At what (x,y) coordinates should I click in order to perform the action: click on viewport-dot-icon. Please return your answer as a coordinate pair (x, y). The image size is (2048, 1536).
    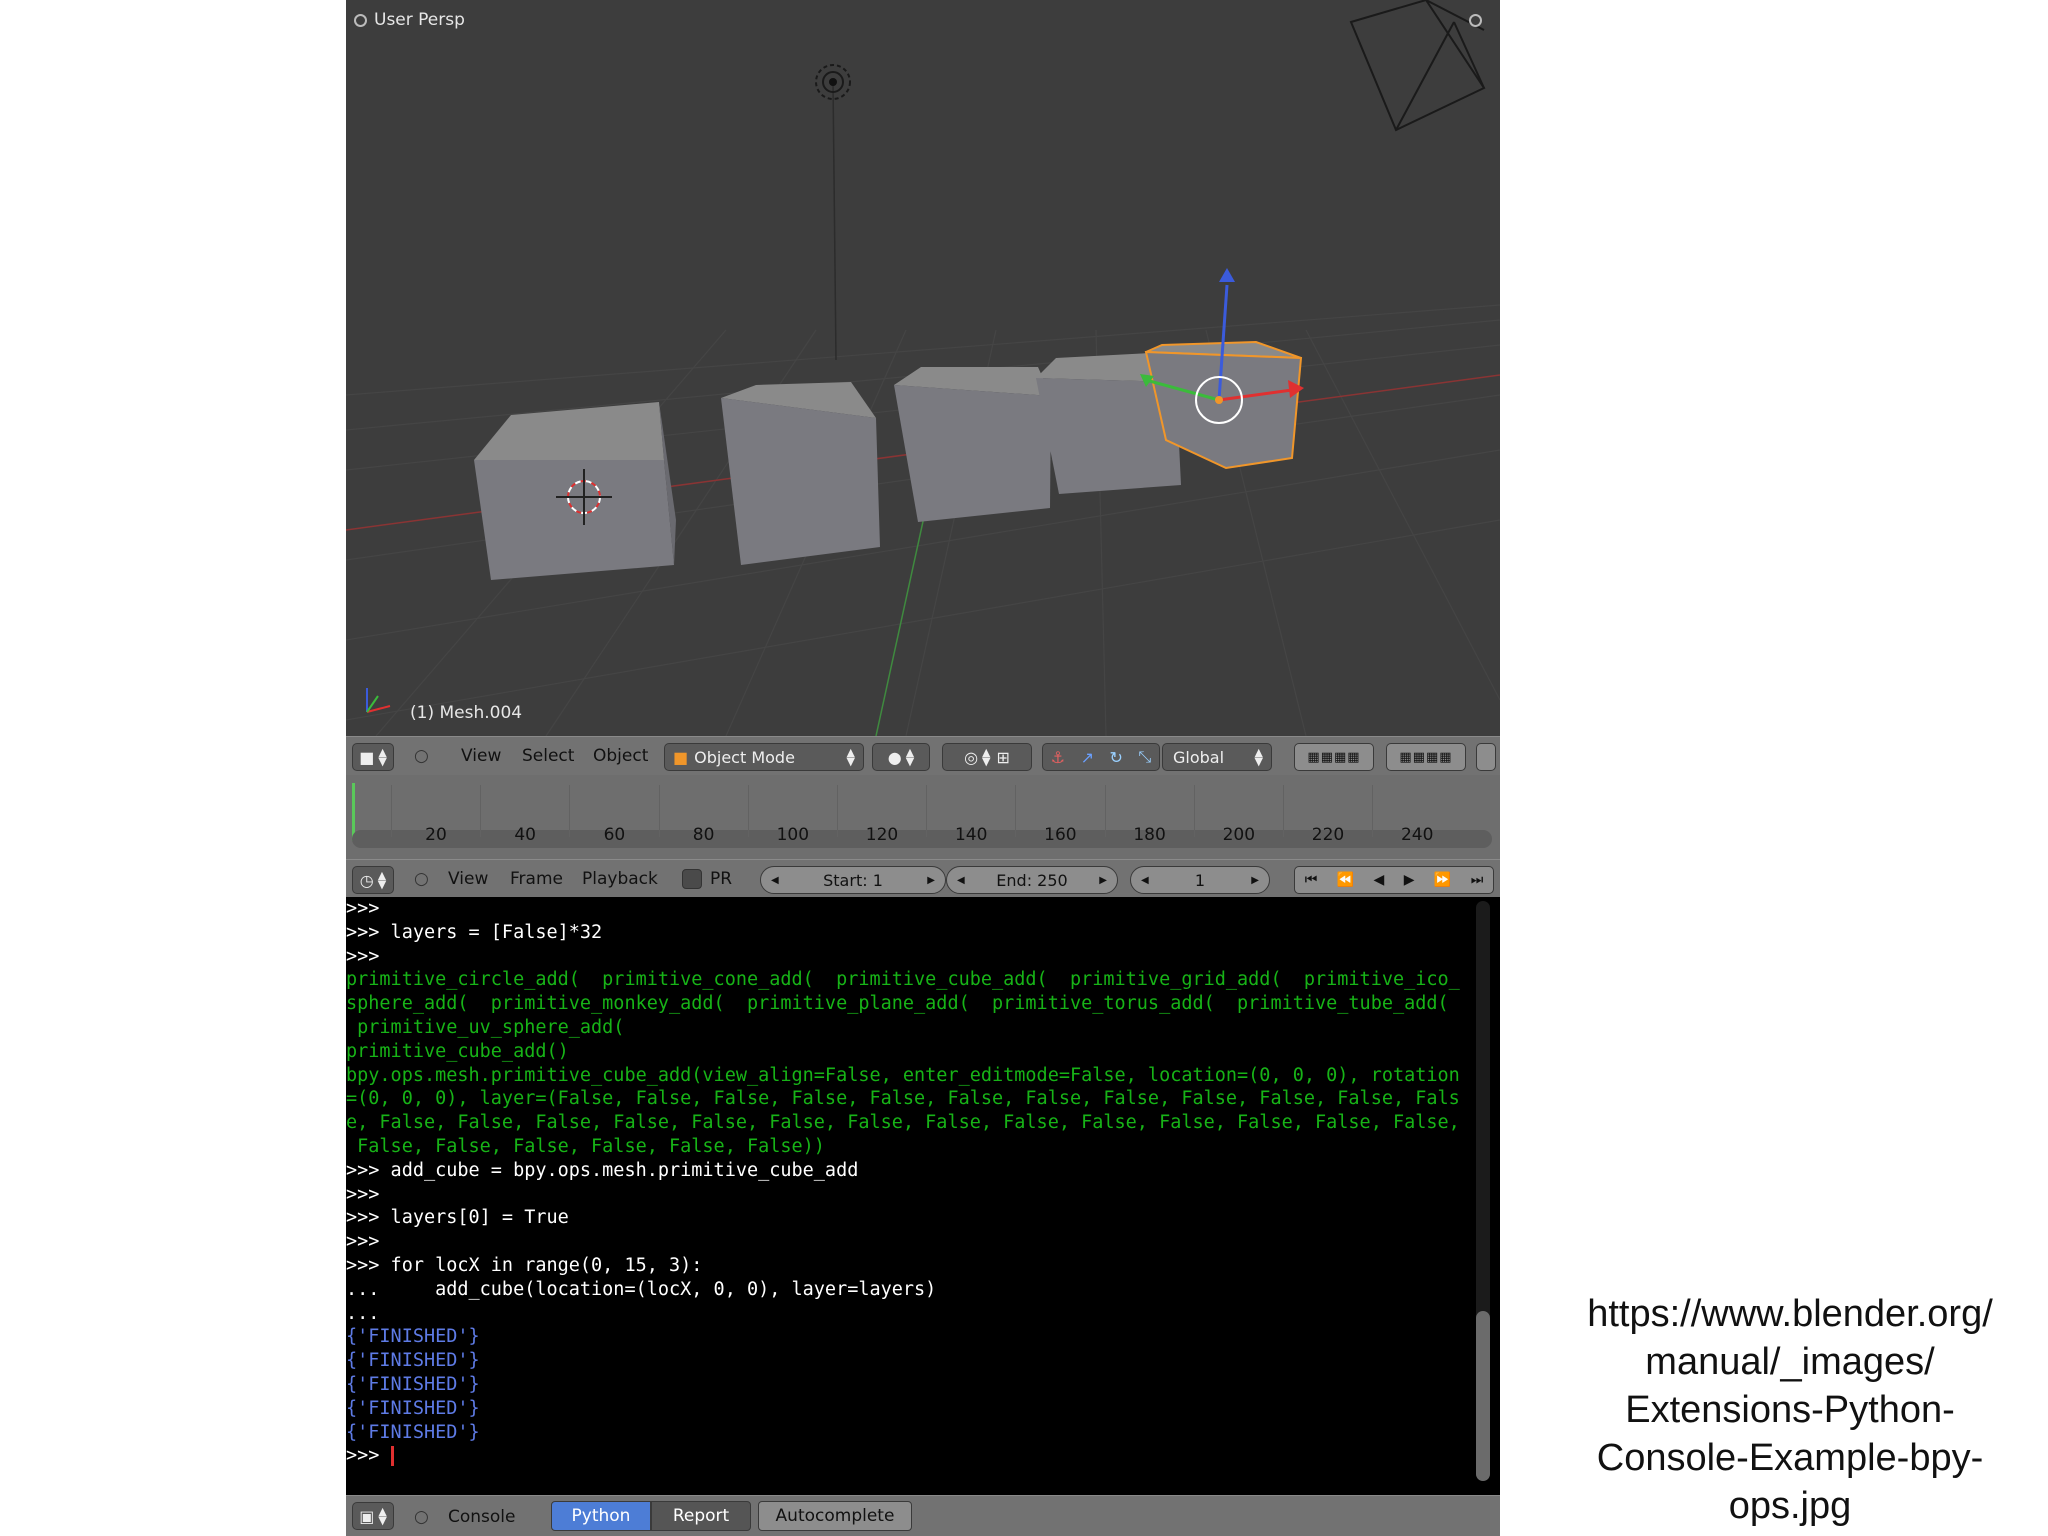
    Looking at the image, I should click on (360, 20).